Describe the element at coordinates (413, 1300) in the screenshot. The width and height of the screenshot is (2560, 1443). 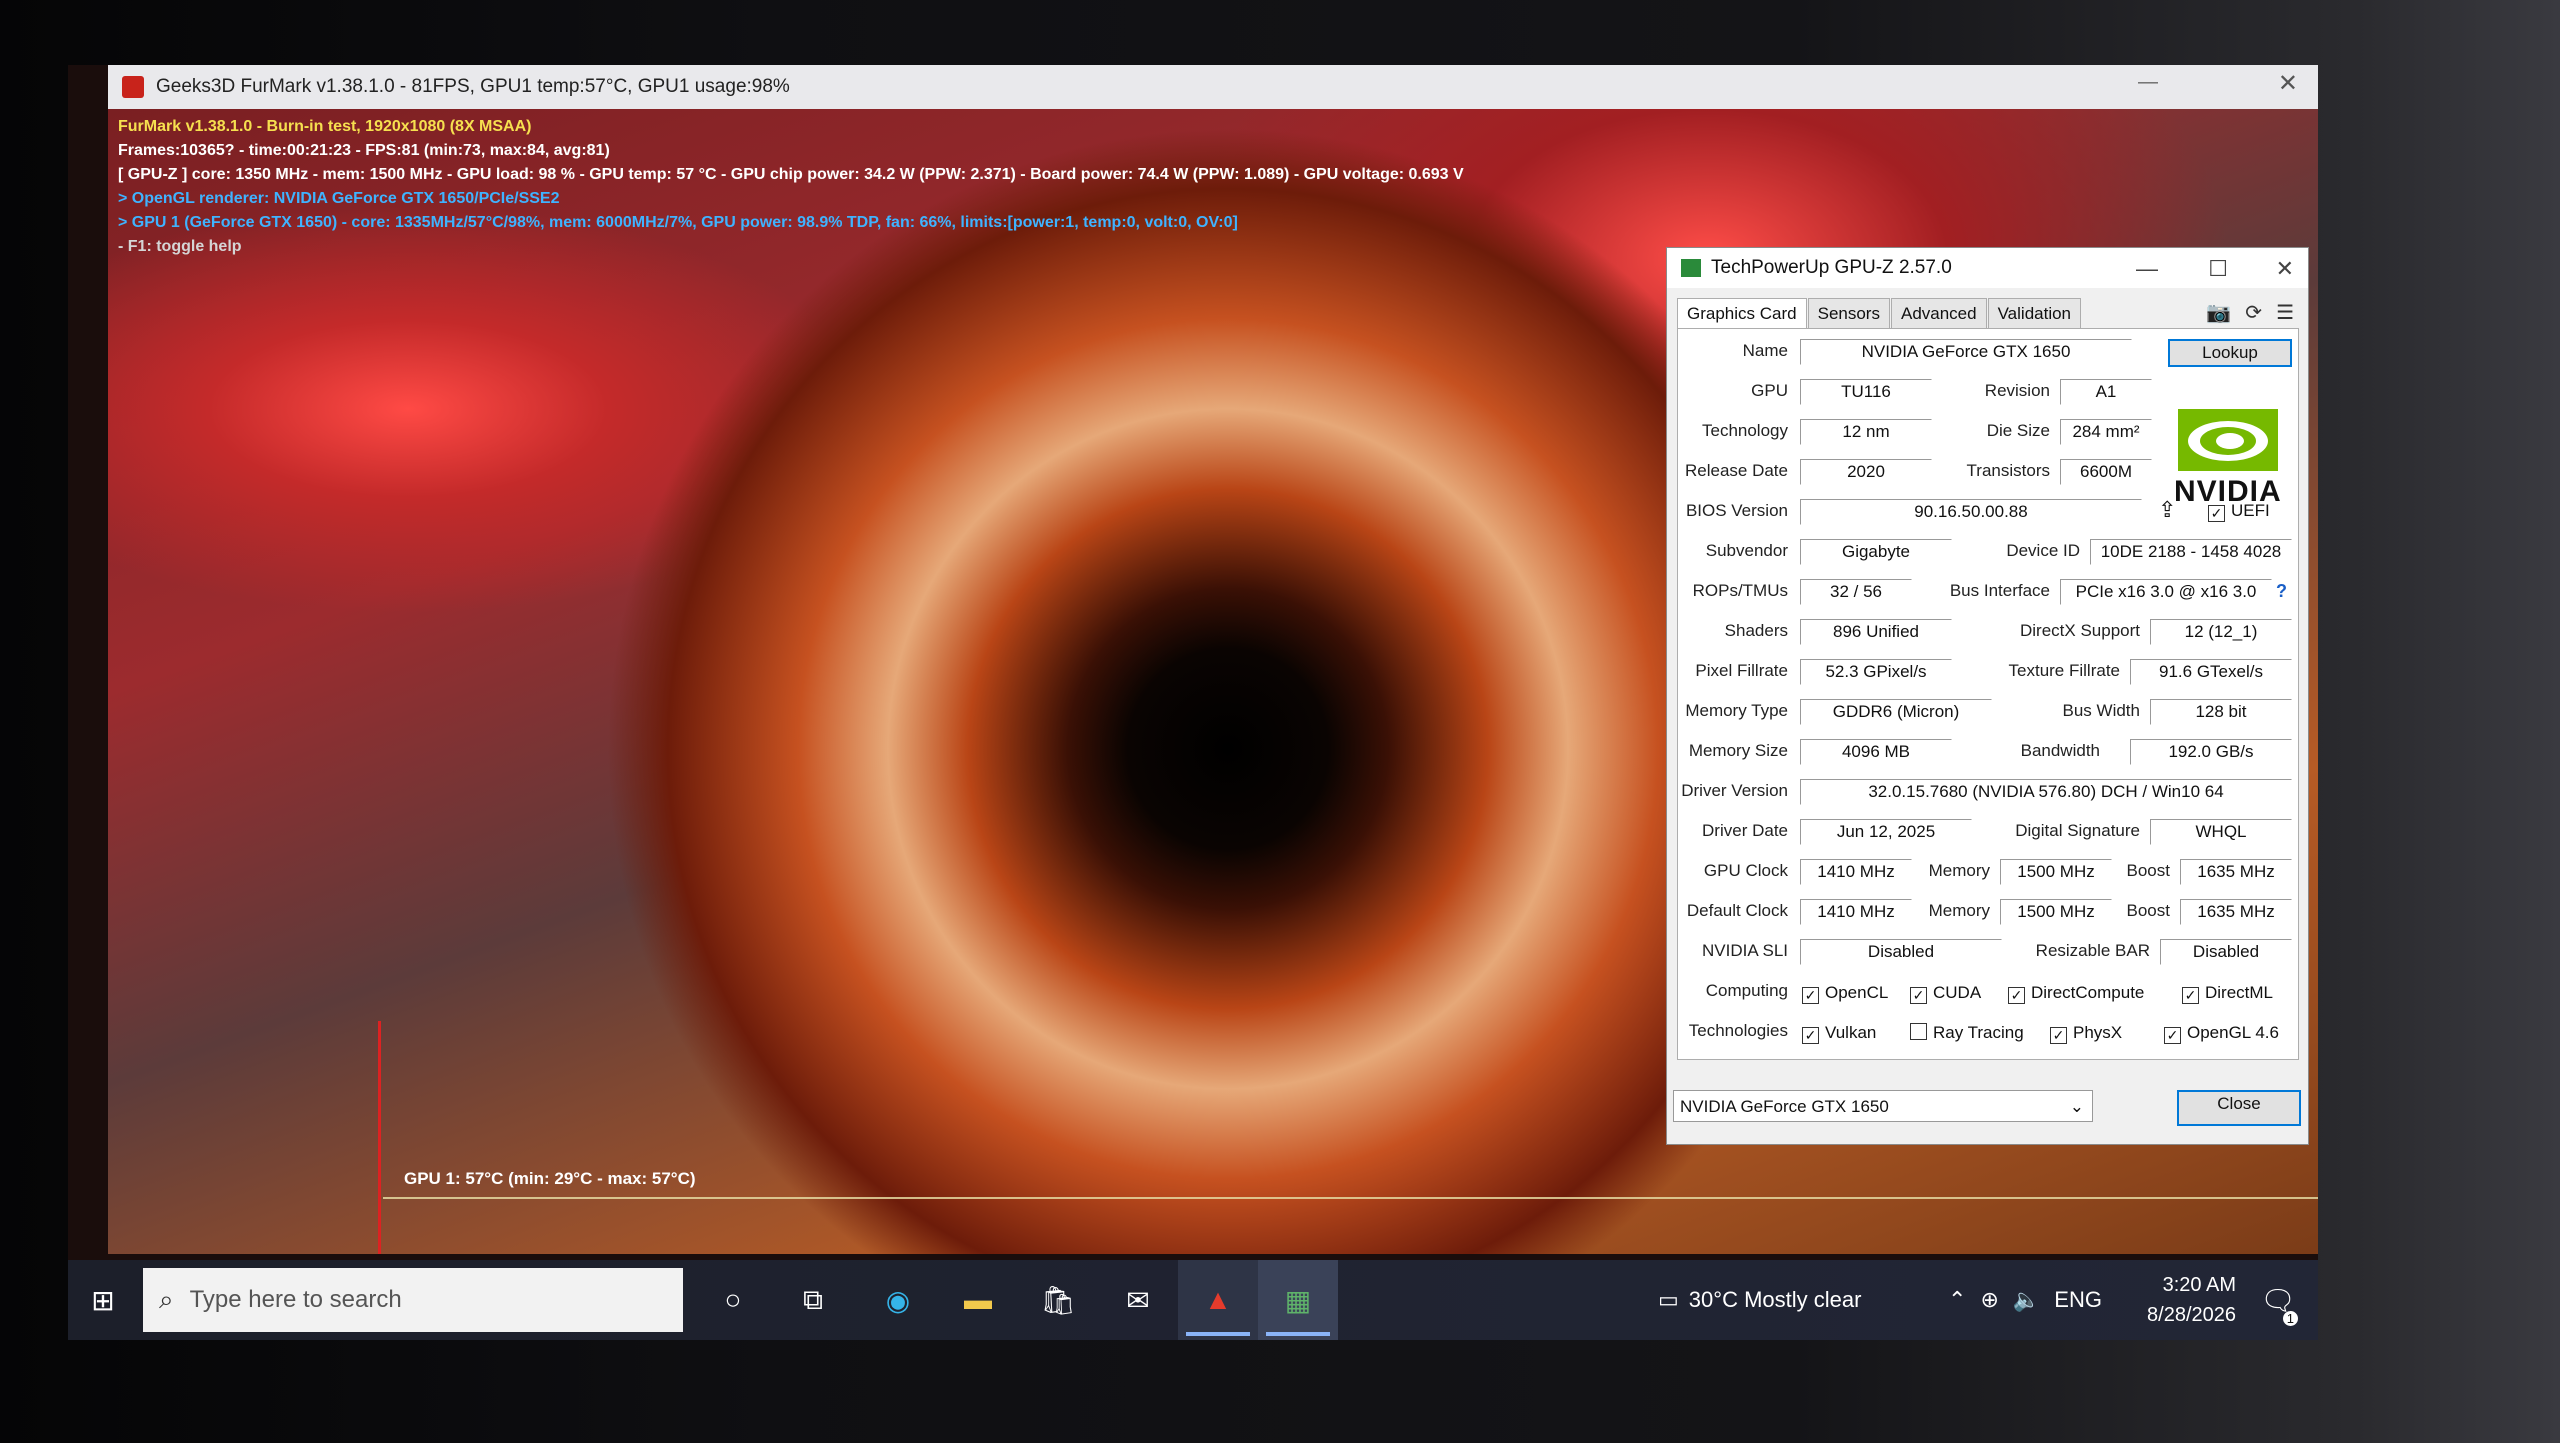
I see `search-box: ⌕ Type here to search` at that location.